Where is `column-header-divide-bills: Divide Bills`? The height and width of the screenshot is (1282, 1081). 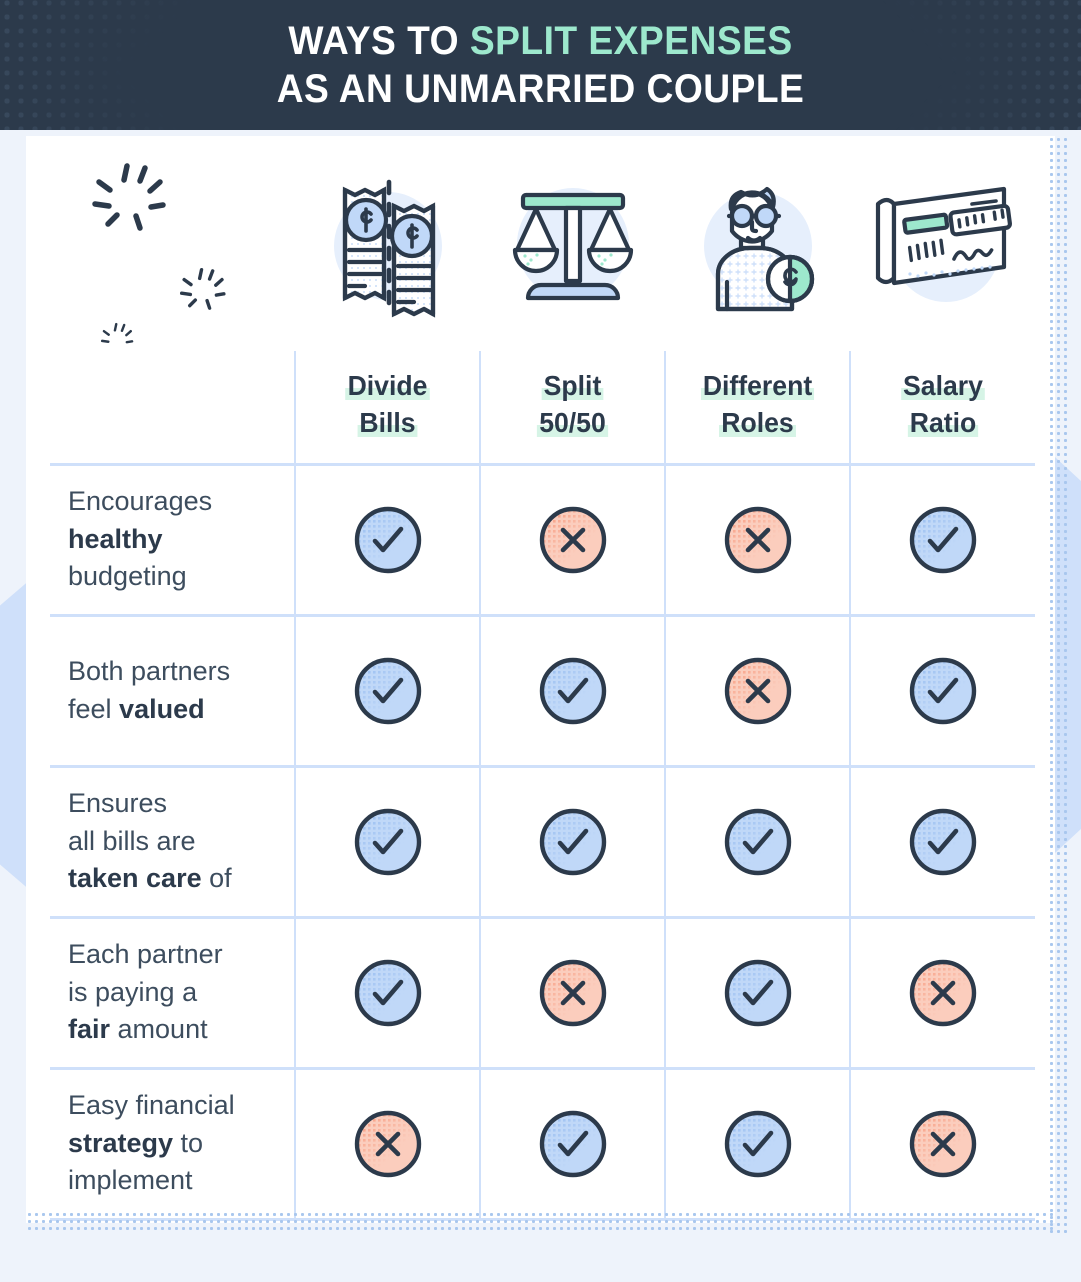
column-header-divide-bills: Divide Bills is located at coordinates (387, 407).